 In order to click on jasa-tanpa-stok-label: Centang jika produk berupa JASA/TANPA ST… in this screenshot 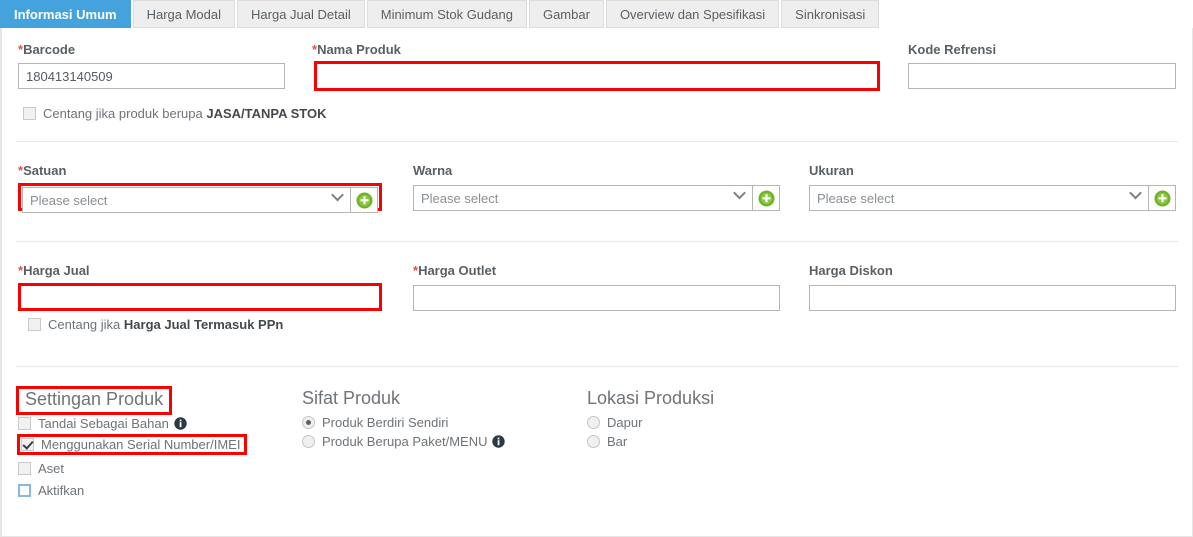, I will do `click(185, 113)`.